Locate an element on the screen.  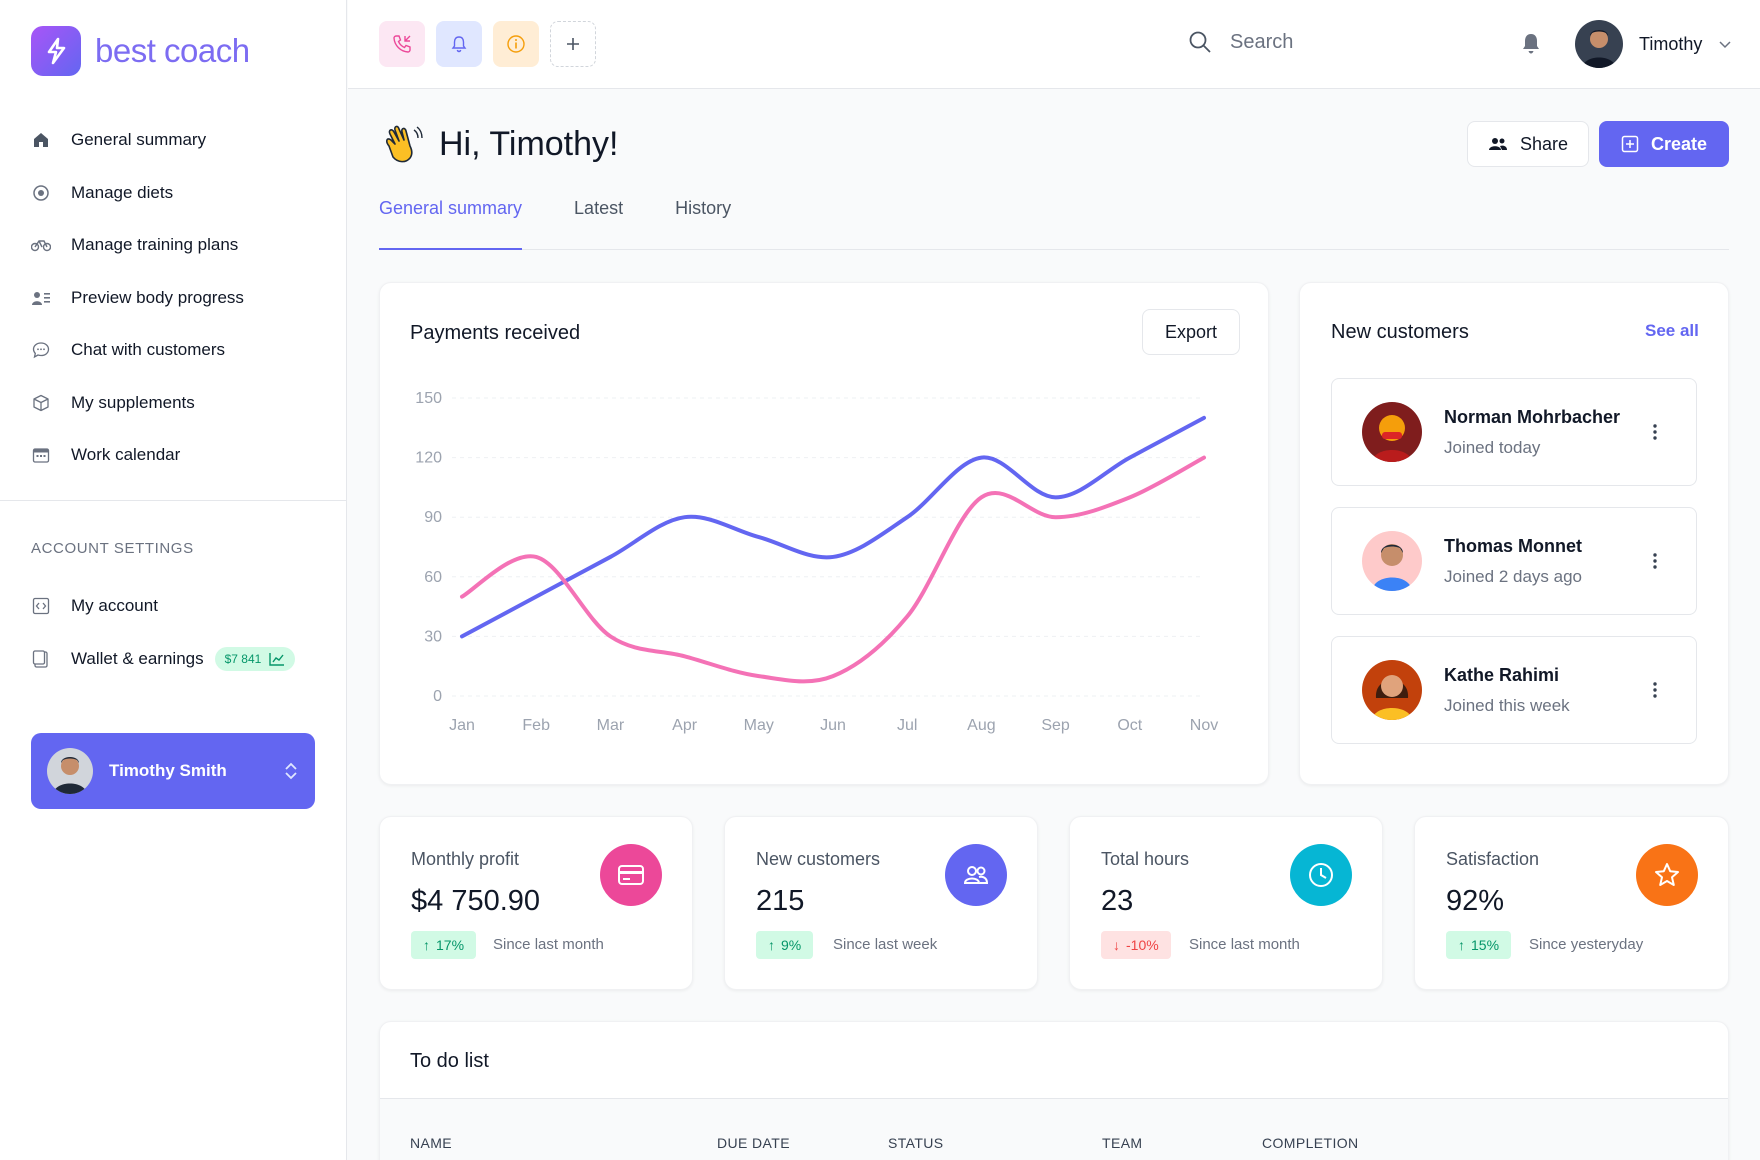
greeting: Hi, Timothy! is located at coordinates (499, 144).